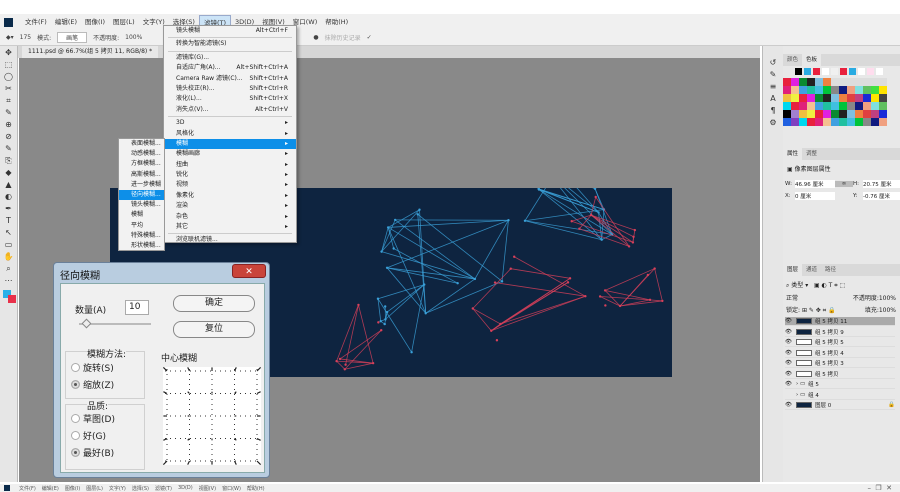 The width and height of the screenshot is (900, 492). I want to click on taskbar-menu-7: 3D(D), so click(185, 488).